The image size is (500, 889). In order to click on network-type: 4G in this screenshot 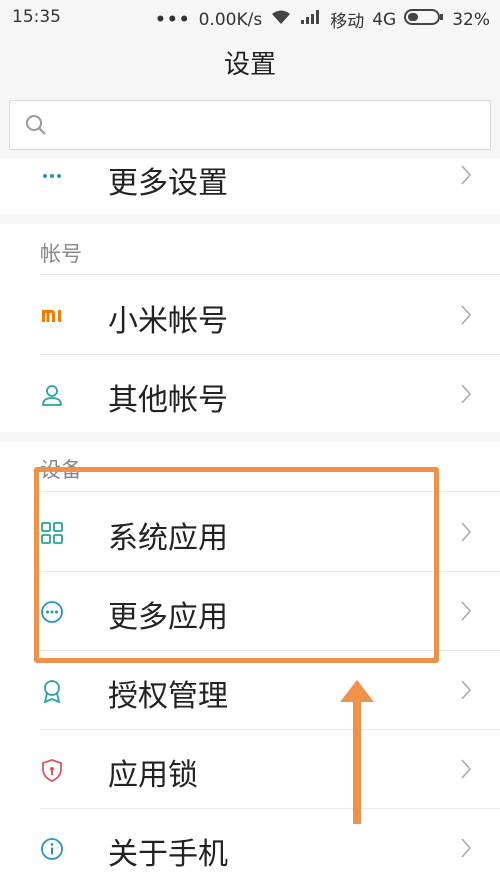, I will do `click(384, 19)`.